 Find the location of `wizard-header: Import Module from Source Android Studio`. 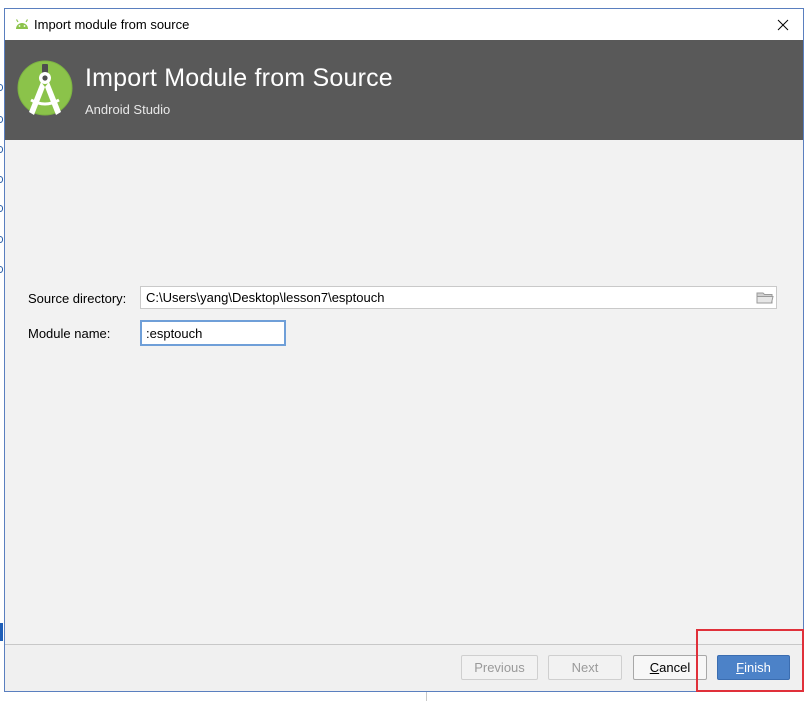

wizard-header: Import Module from Source Android Studio is located at coordinates (404, 90).